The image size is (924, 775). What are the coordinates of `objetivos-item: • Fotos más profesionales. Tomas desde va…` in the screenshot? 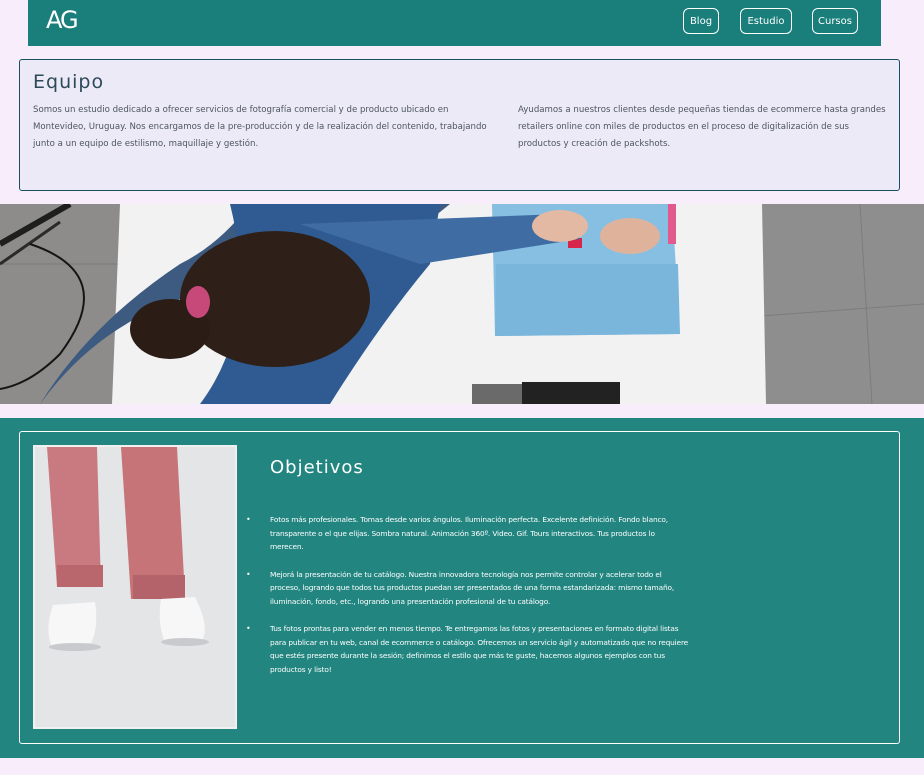 It's located at (457, 533).